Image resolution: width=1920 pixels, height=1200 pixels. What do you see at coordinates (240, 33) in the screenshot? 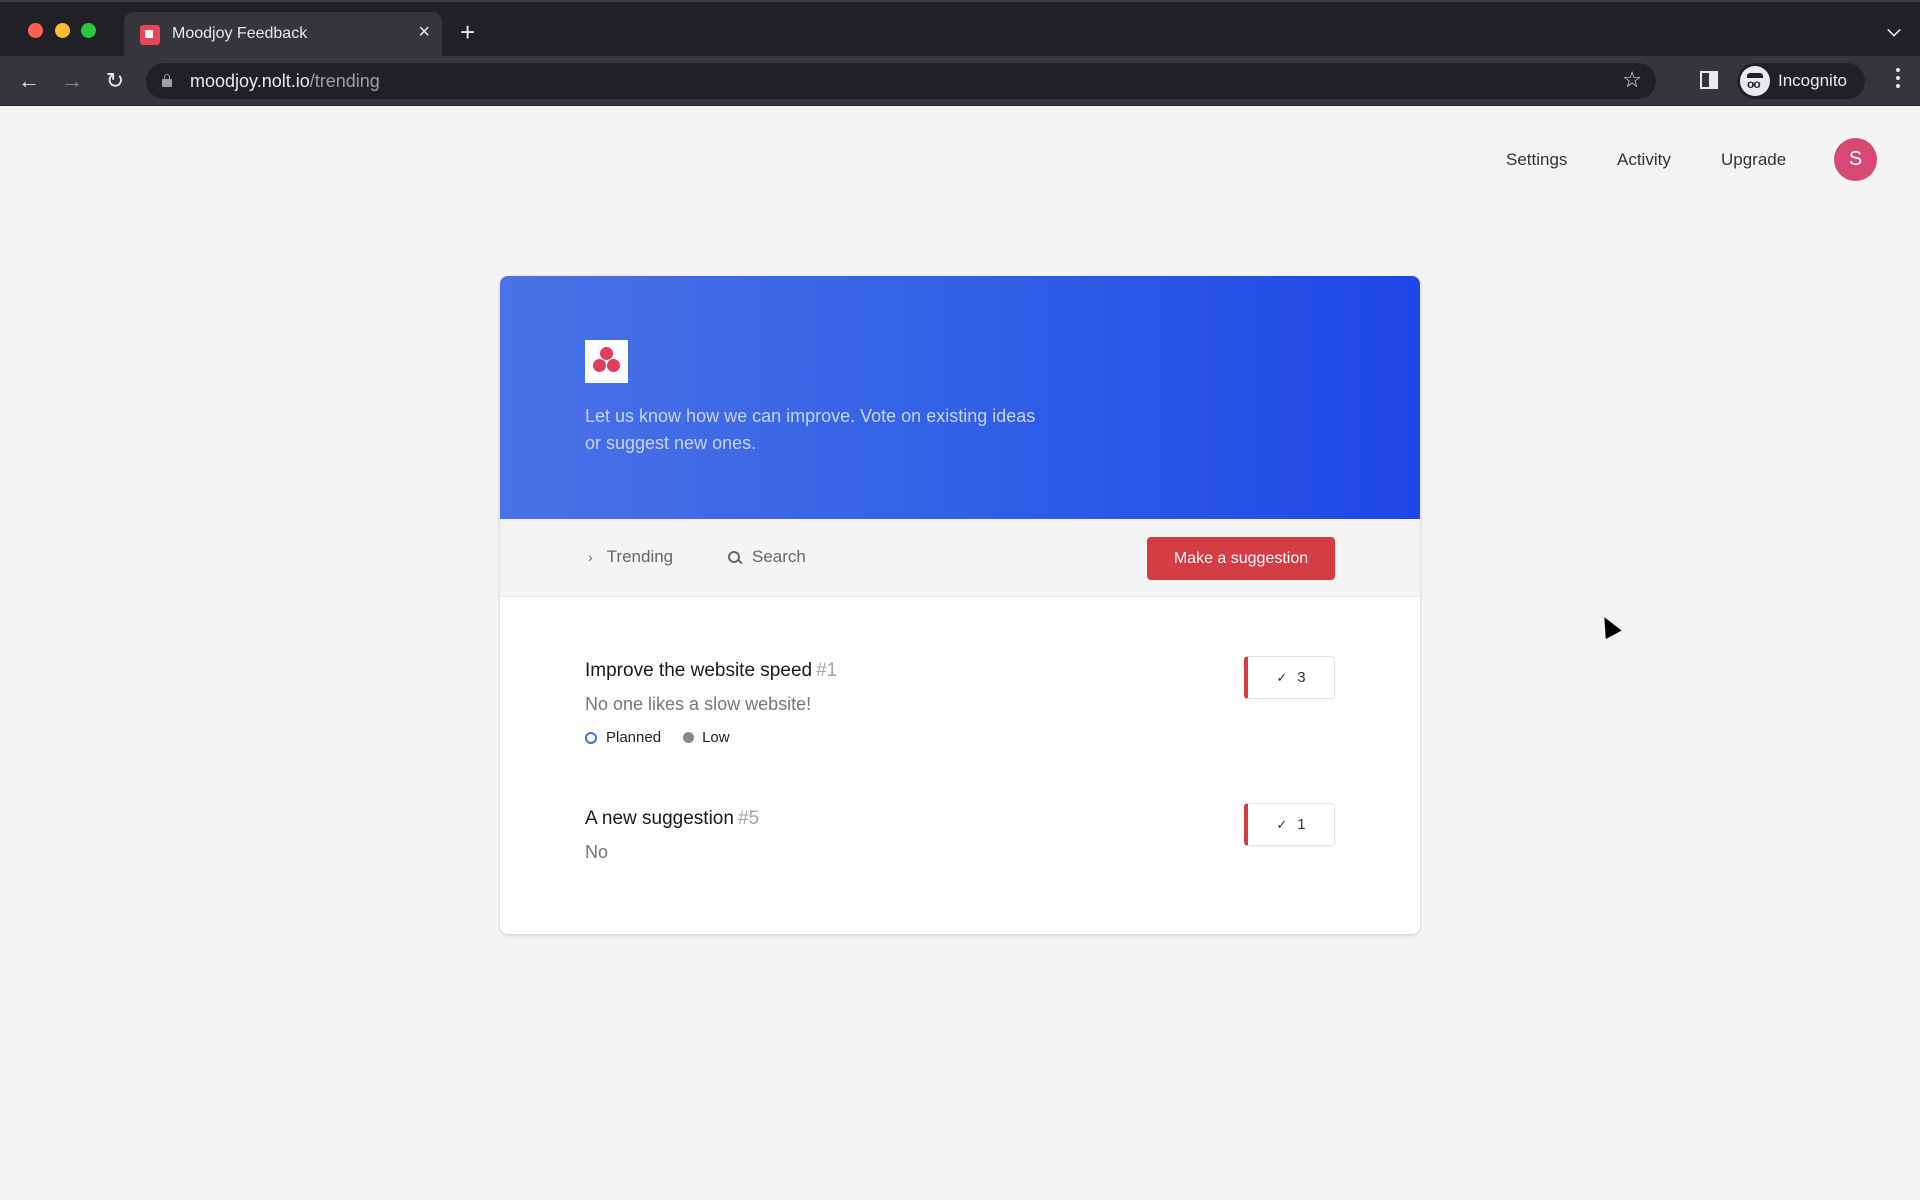
I see `tab-title: Moodjoy Feedback` at bounding box center [240, 33].